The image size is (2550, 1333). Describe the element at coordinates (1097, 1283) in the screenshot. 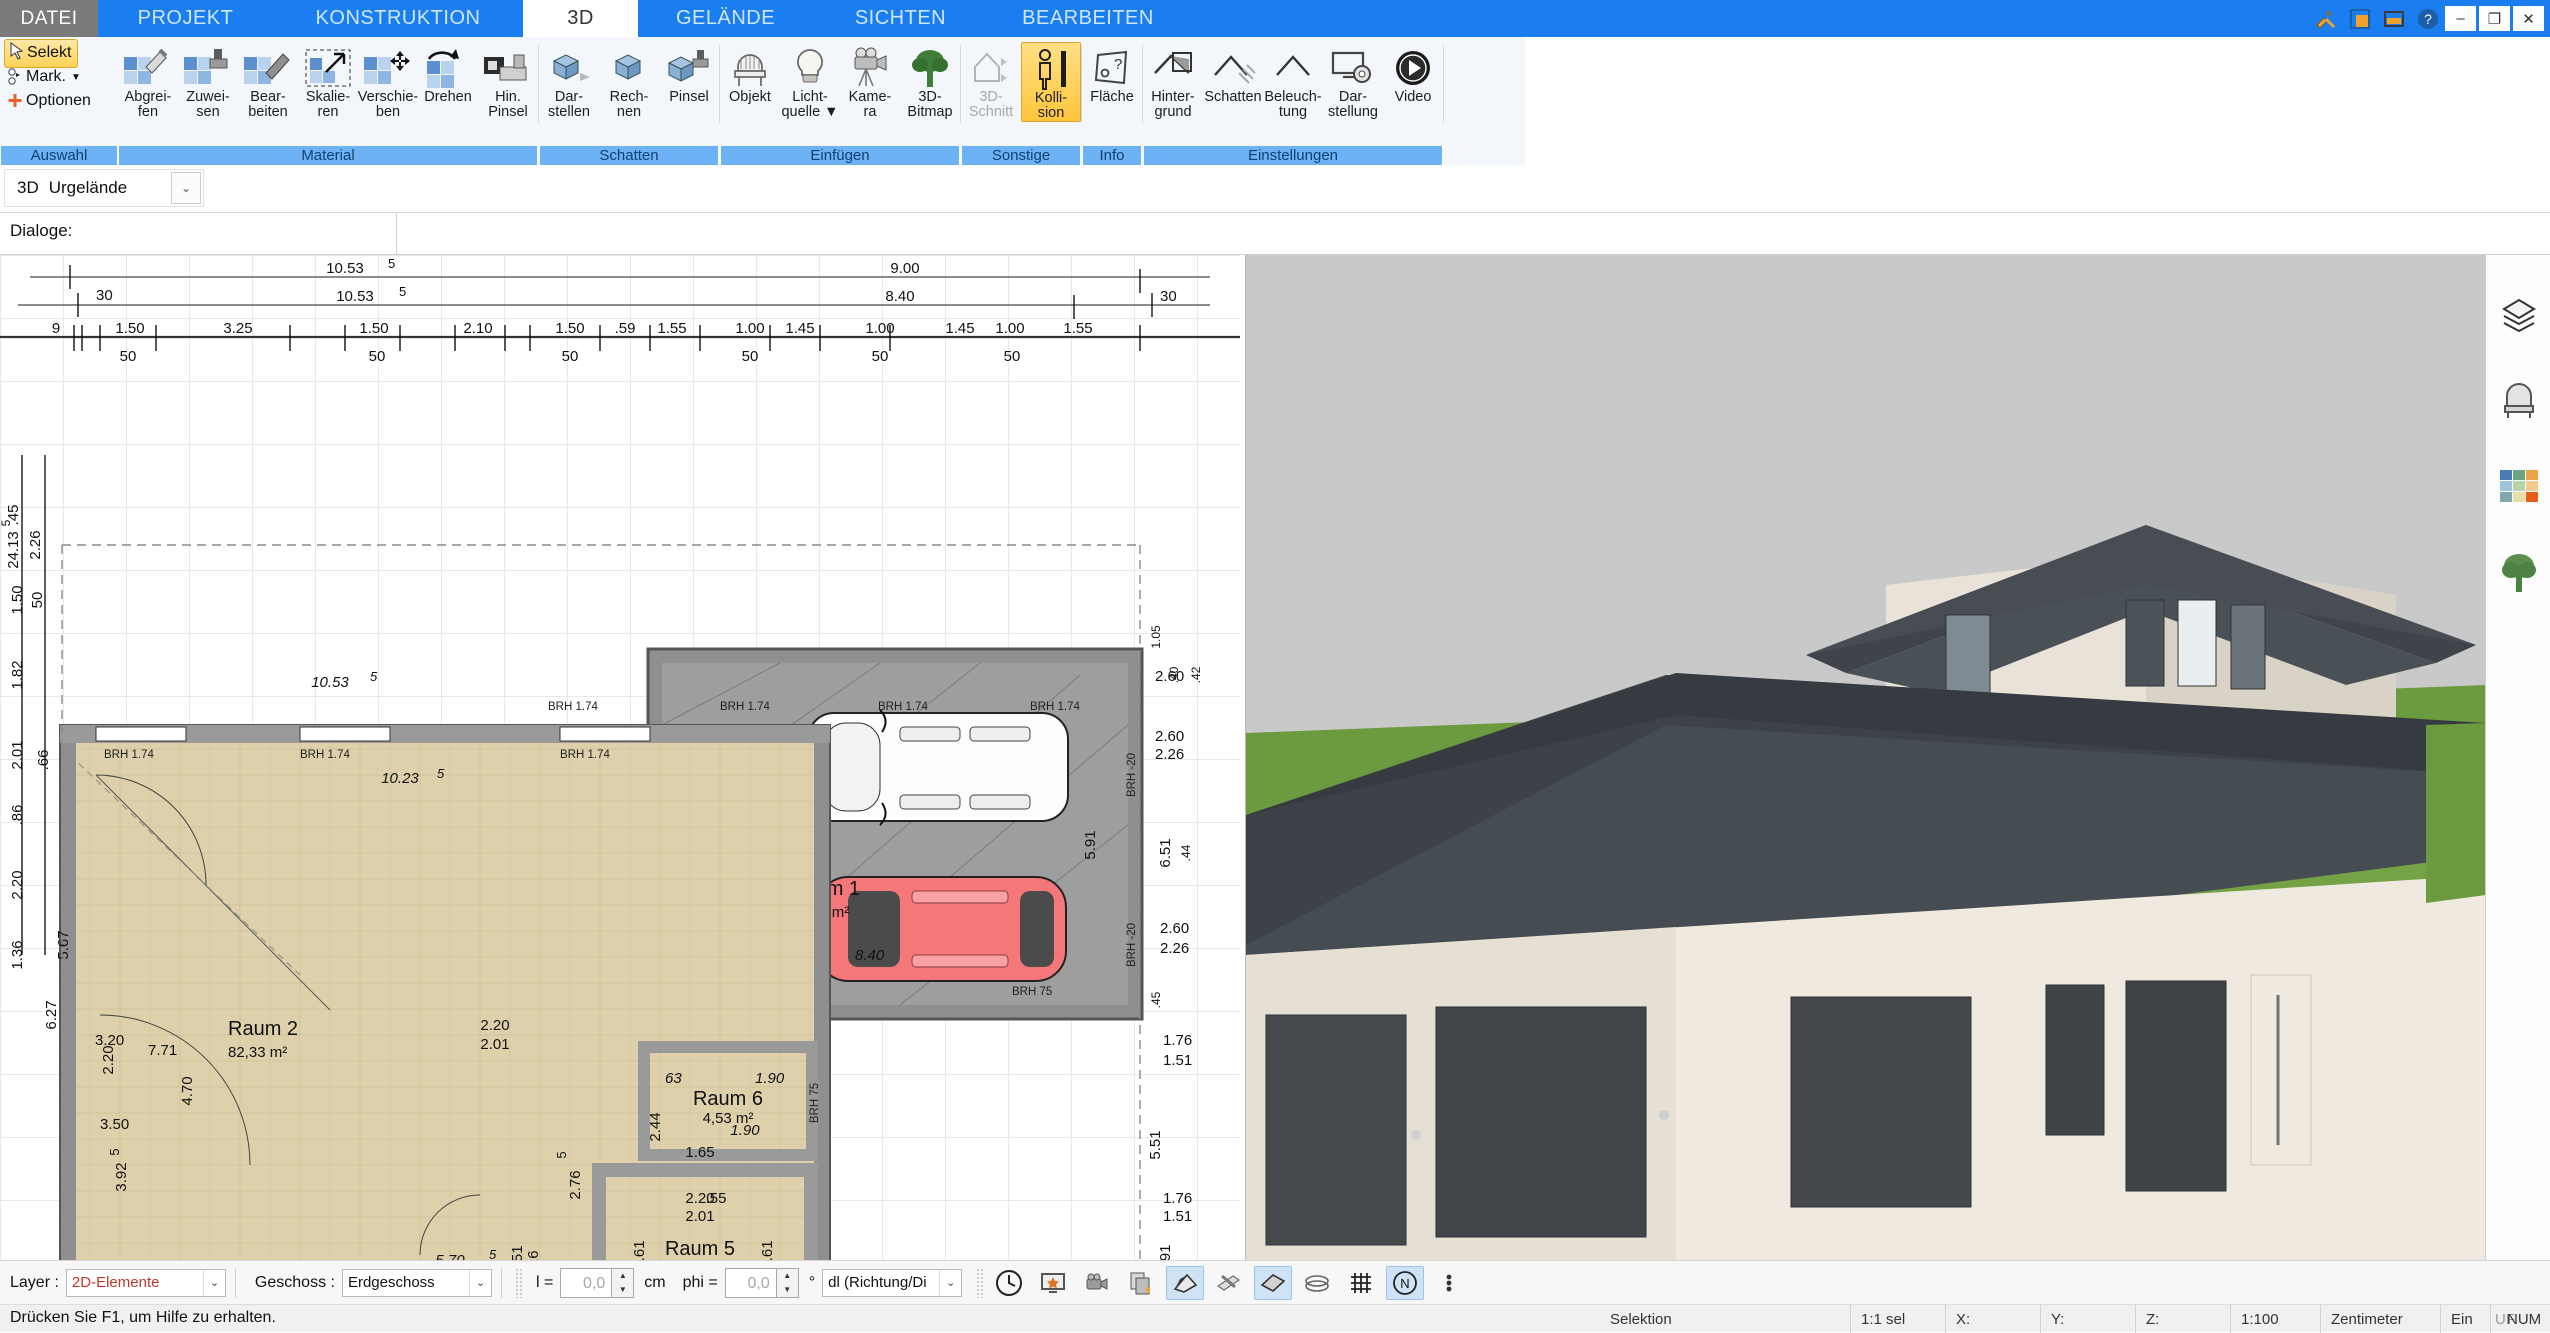

I see `camera-icon` at that location.